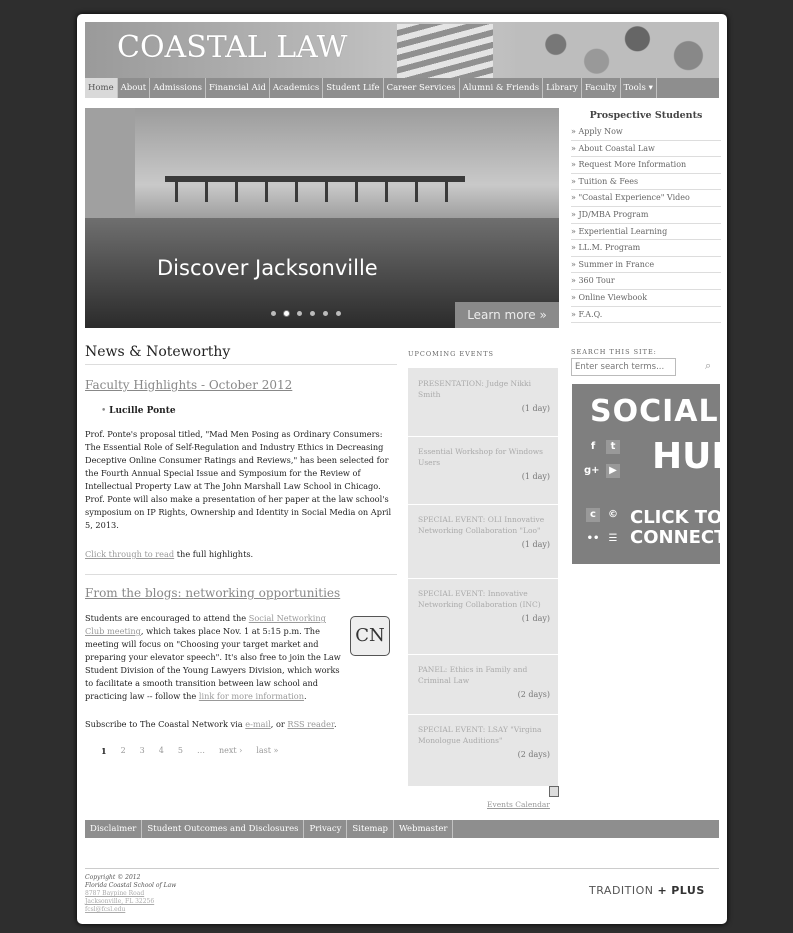 The image size is (793, 933). I want to click on sidebar-item: » Request More Information, so click(646, 165).